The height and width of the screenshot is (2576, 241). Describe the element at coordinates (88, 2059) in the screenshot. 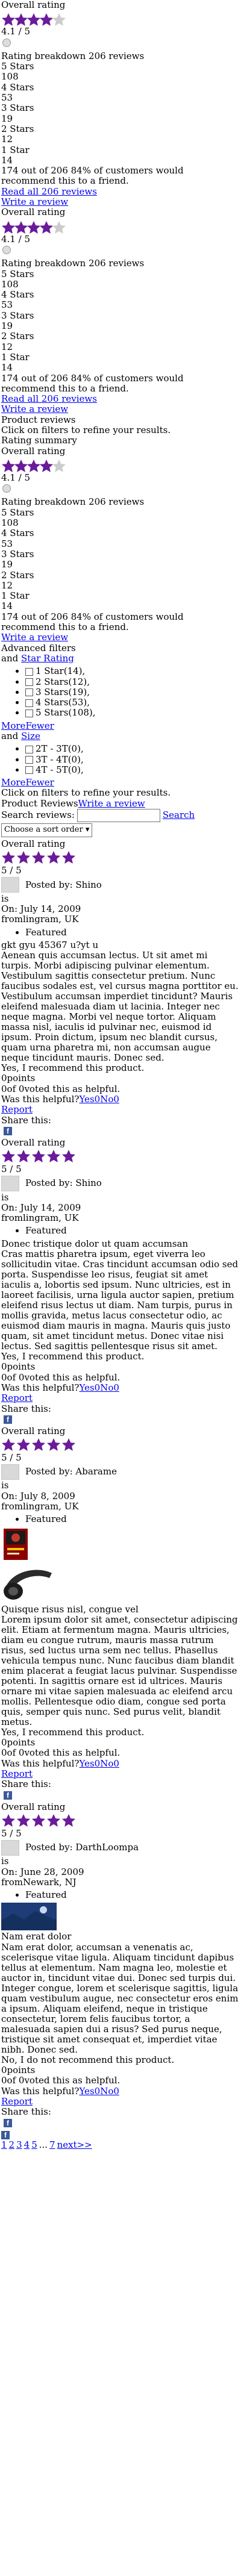

I see `review-recommend: No, I do not recommend this product.` at that location.